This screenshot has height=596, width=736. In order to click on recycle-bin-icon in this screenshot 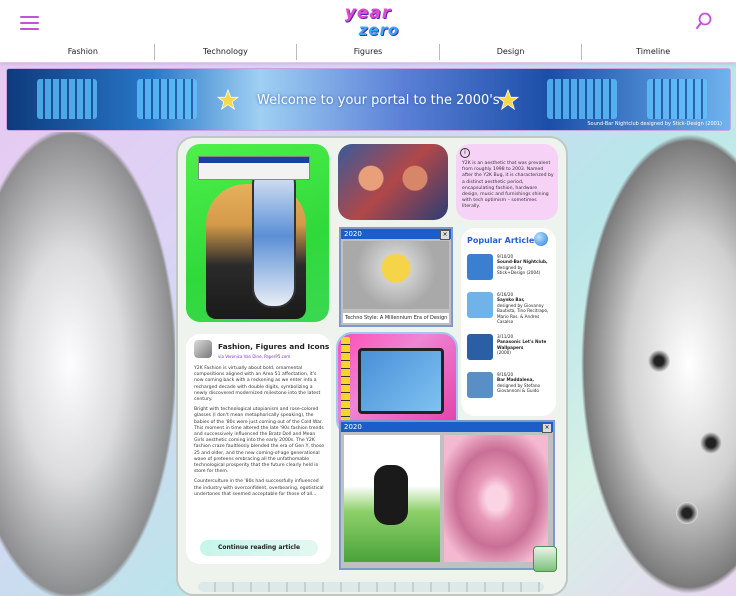, I will do `click(545, 559)`.